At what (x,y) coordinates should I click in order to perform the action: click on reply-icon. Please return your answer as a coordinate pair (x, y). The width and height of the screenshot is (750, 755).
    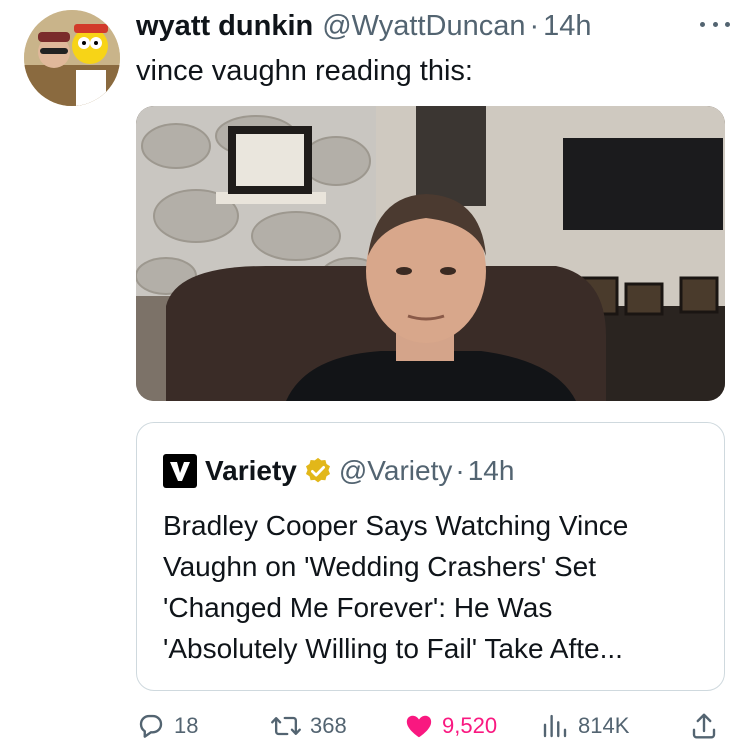
    Looking at the image, I should click on (151, 726).